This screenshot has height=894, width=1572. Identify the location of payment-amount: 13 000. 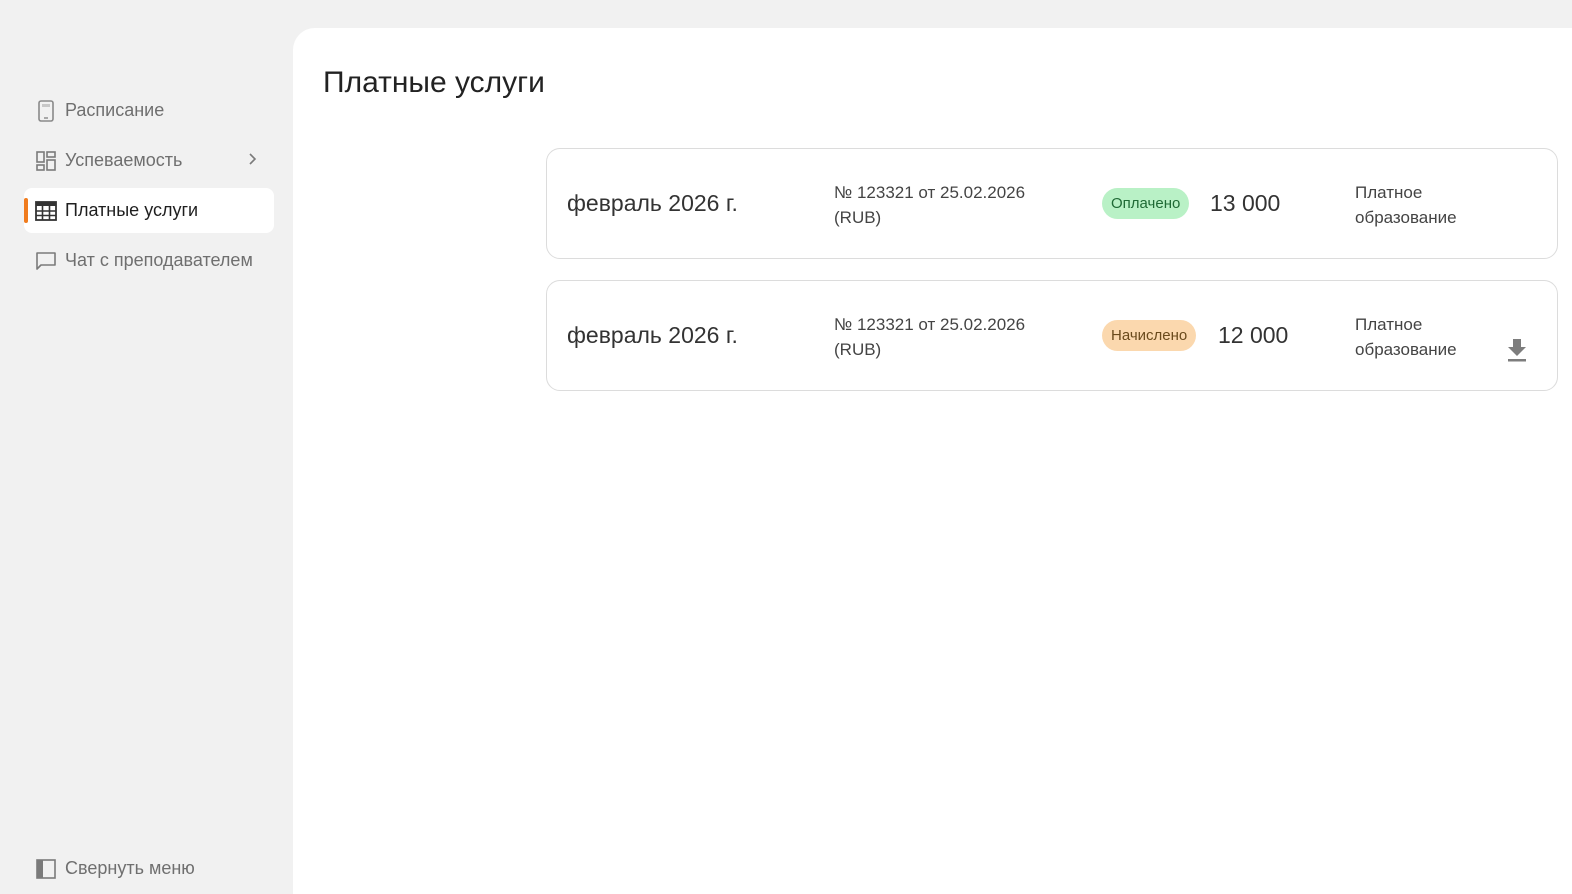
(1245, 203).